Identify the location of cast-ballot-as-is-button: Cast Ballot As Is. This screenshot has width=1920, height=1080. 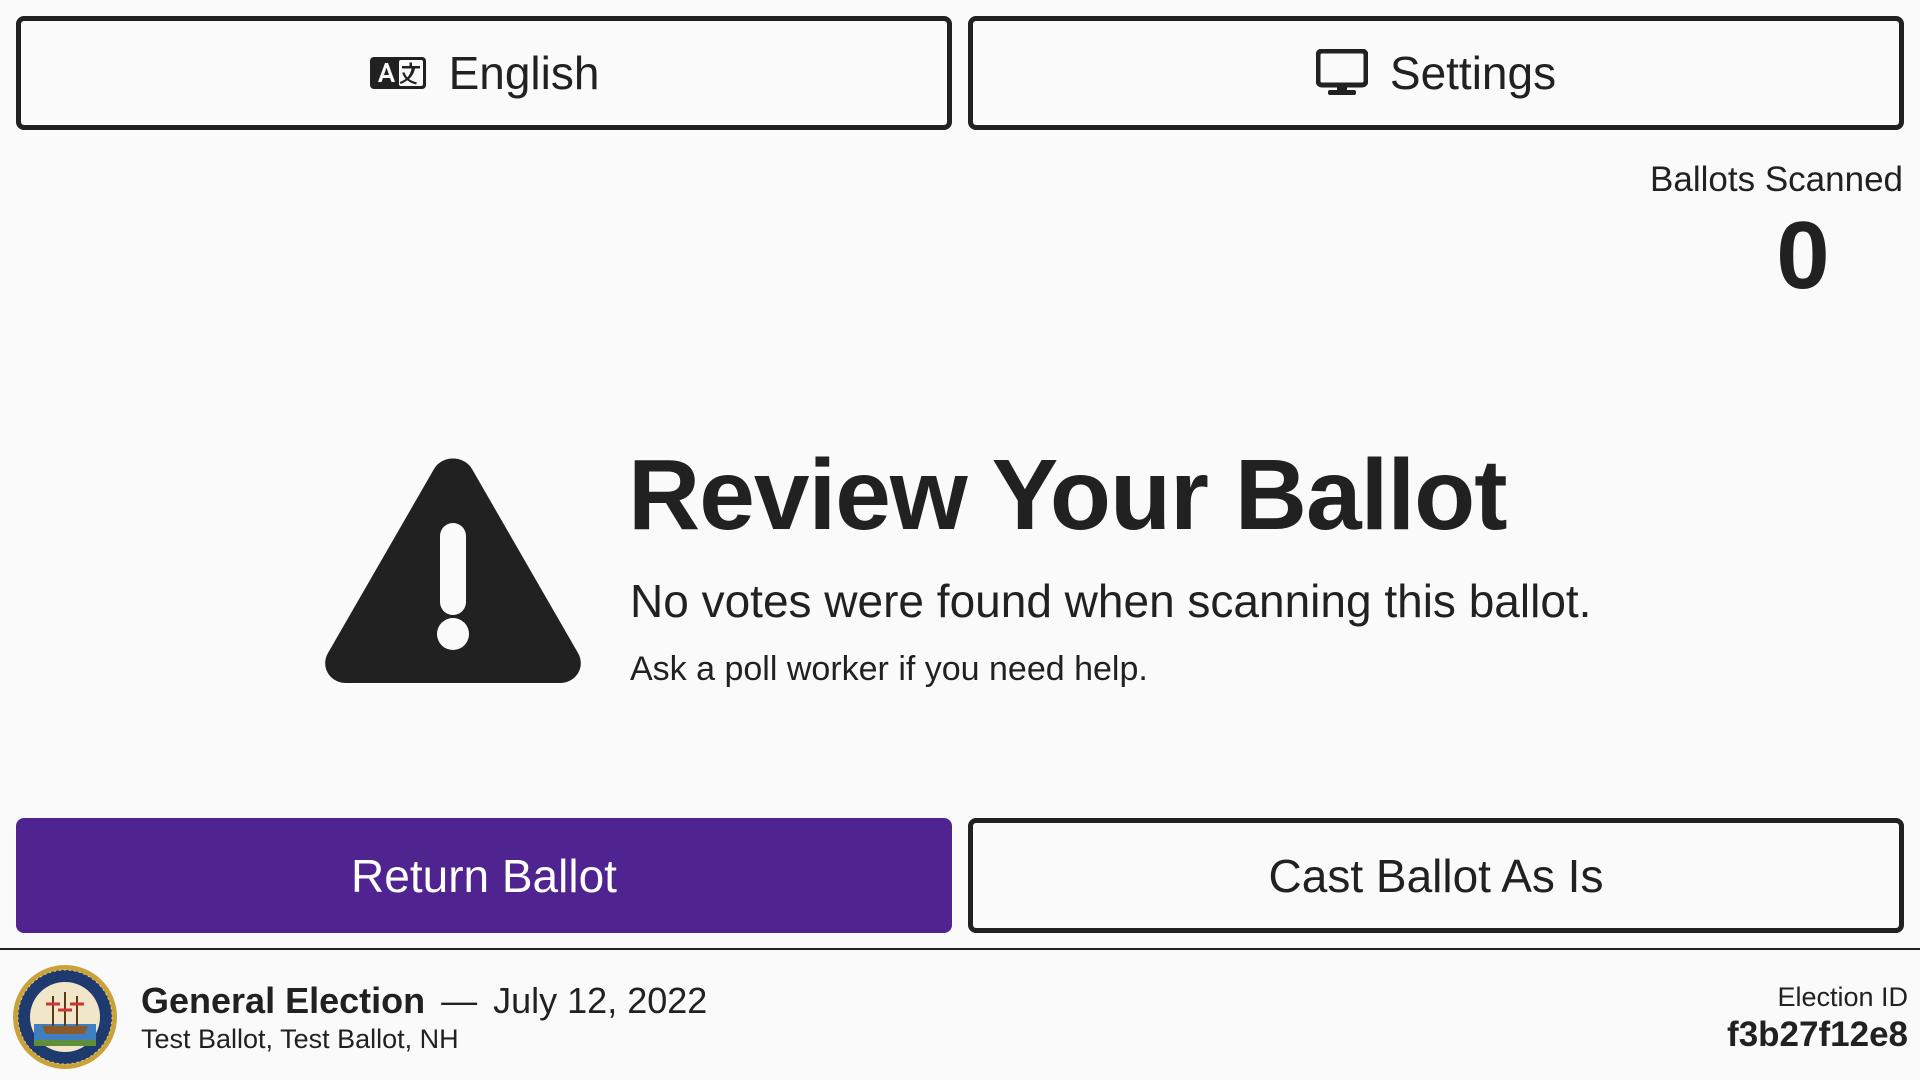
(1436, 875).